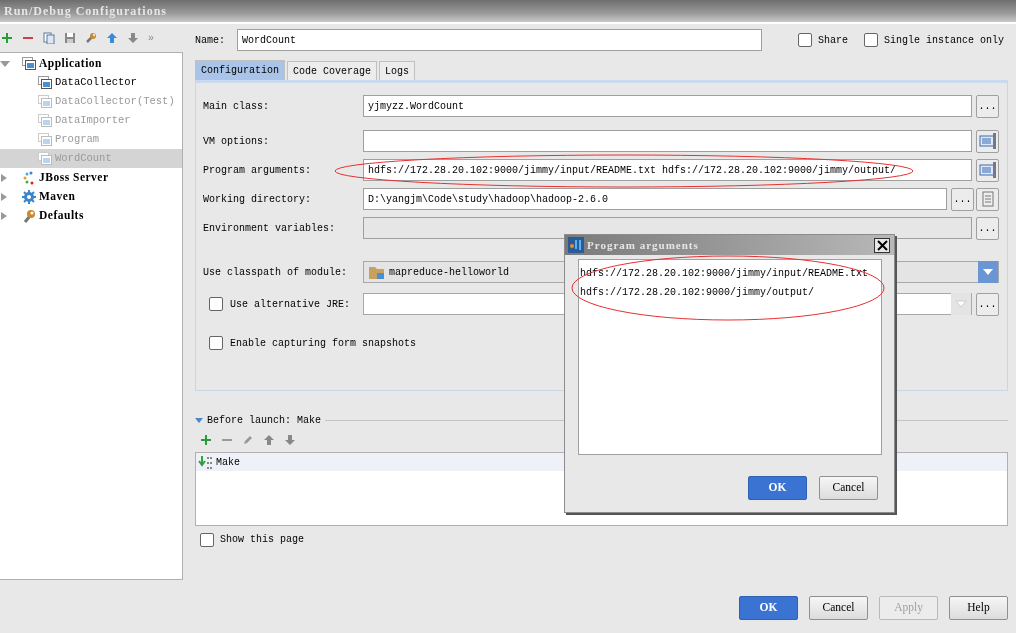  I want to click on window-title: Run/Debug Configurations, so click(86, 11).